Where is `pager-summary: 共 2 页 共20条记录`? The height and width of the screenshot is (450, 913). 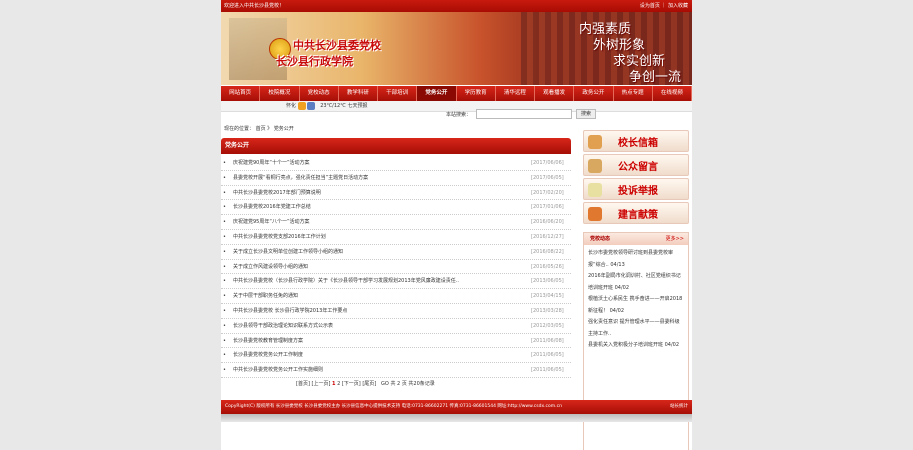
pager-summary: 共 2 页 共20条记录 is located at coordinates (412, 384).